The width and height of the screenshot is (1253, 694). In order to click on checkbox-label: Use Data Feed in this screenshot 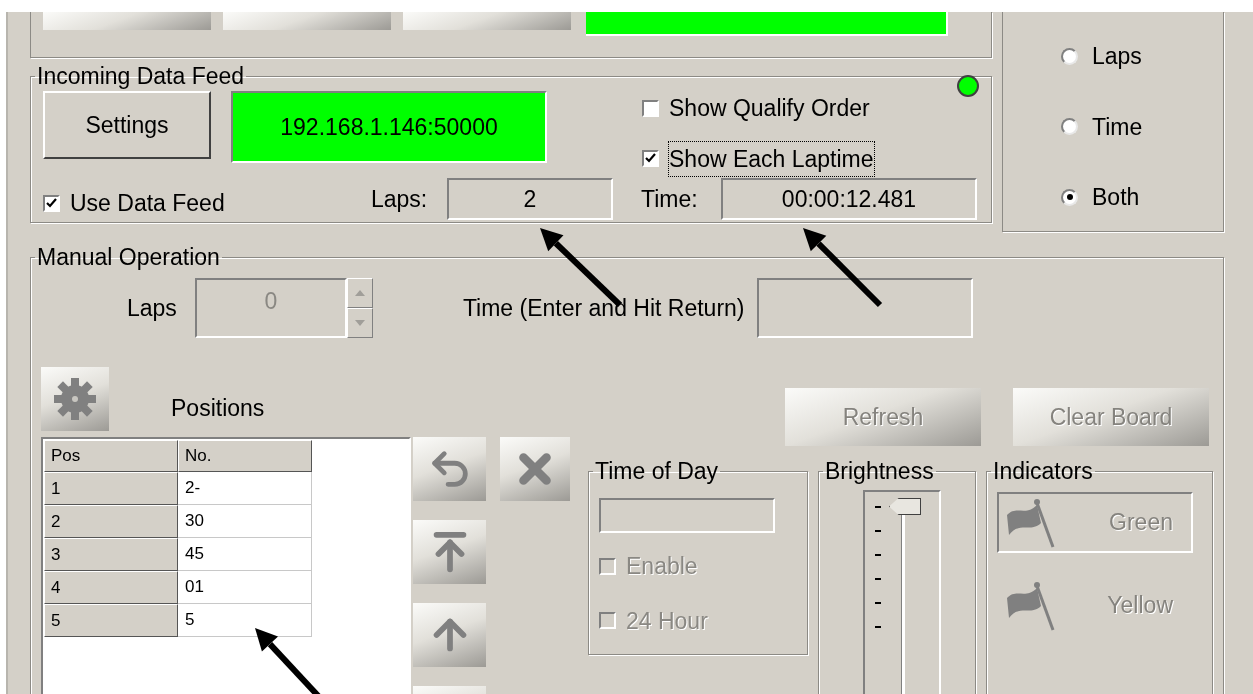, I will do `click(147, 203)`.